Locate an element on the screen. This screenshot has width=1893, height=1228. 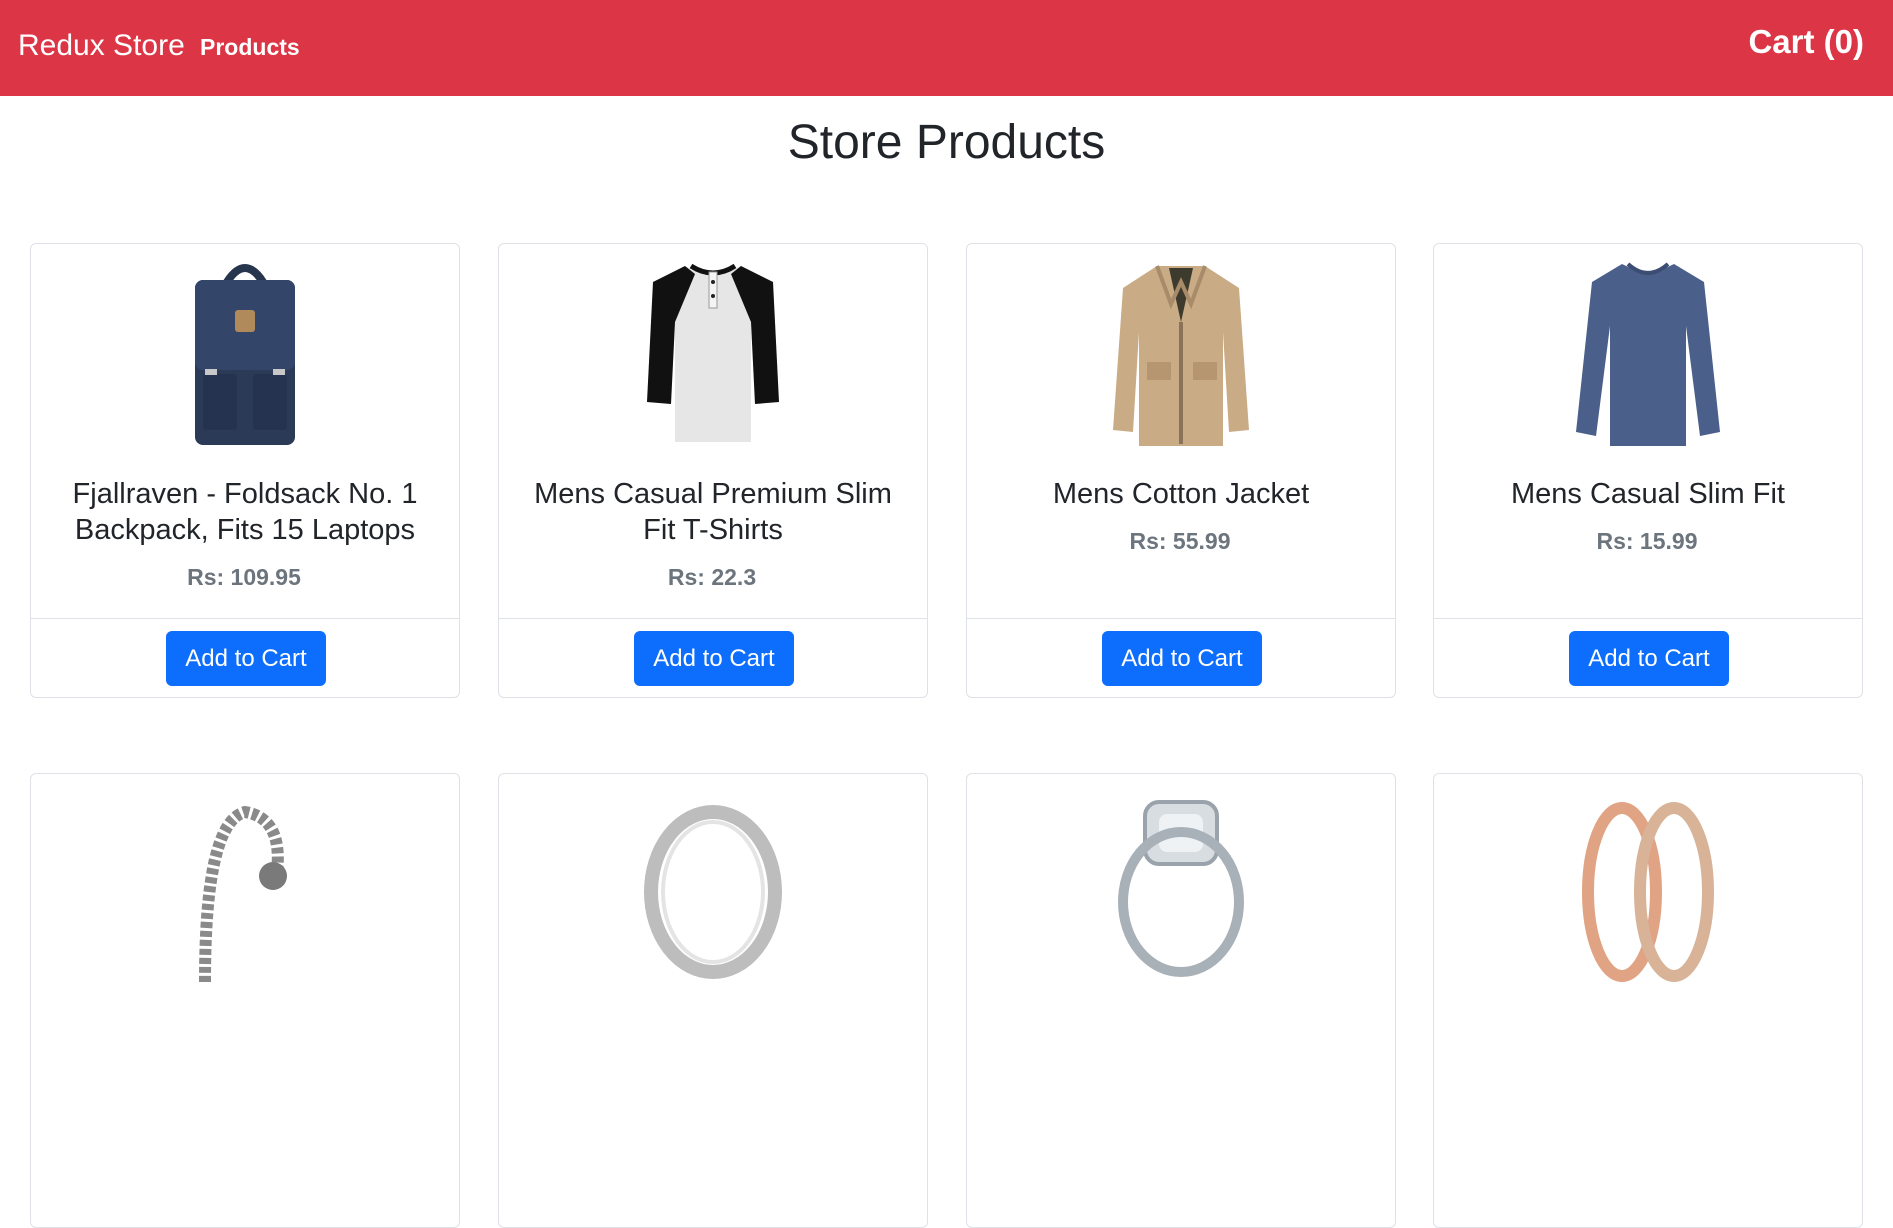
diamond-ring-image is located at coordinates (1181, 882).